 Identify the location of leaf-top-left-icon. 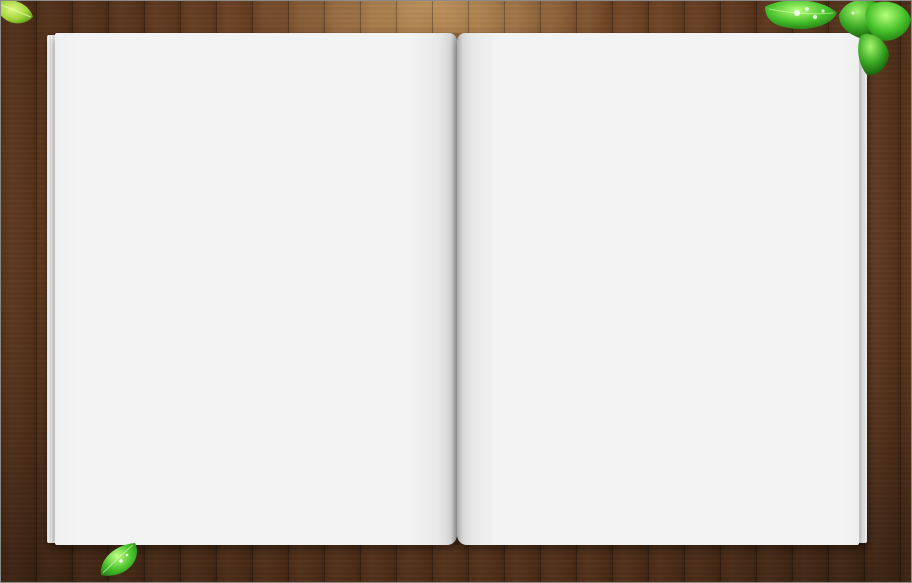
(21, 16).